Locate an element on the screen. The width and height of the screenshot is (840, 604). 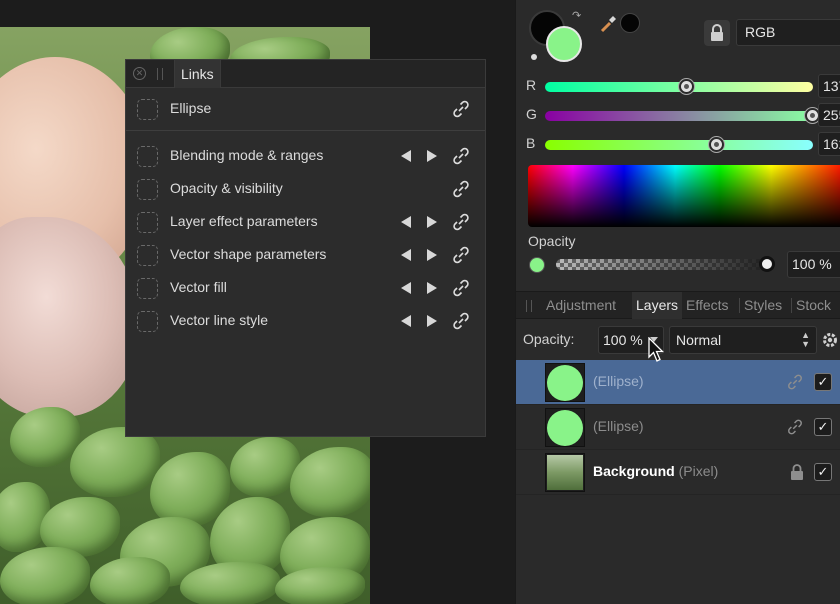
channel-value-field: 255 is located at coordinates (829, 115).